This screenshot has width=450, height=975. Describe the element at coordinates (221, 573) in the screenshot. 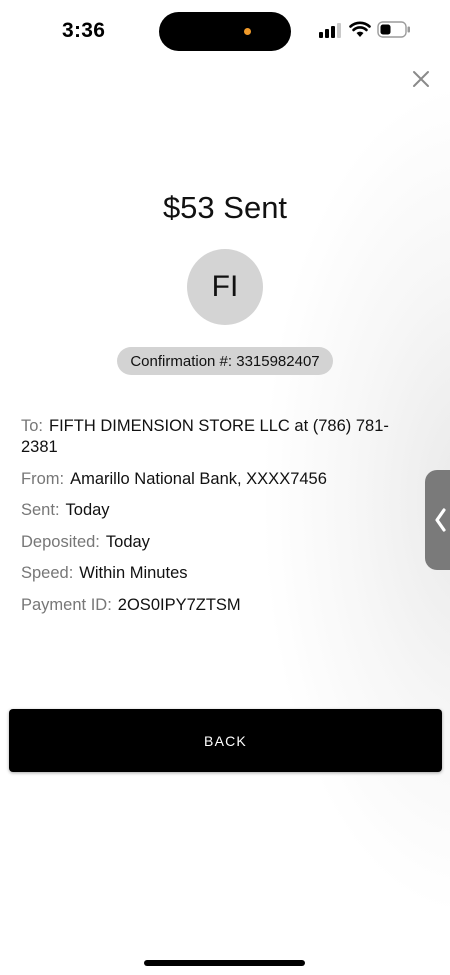

I see `detail-row-speed: Speed: Within Minutes` at that location.